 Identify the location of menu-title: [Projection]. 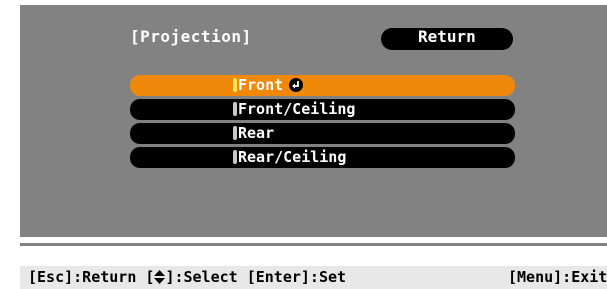
(191, 36).